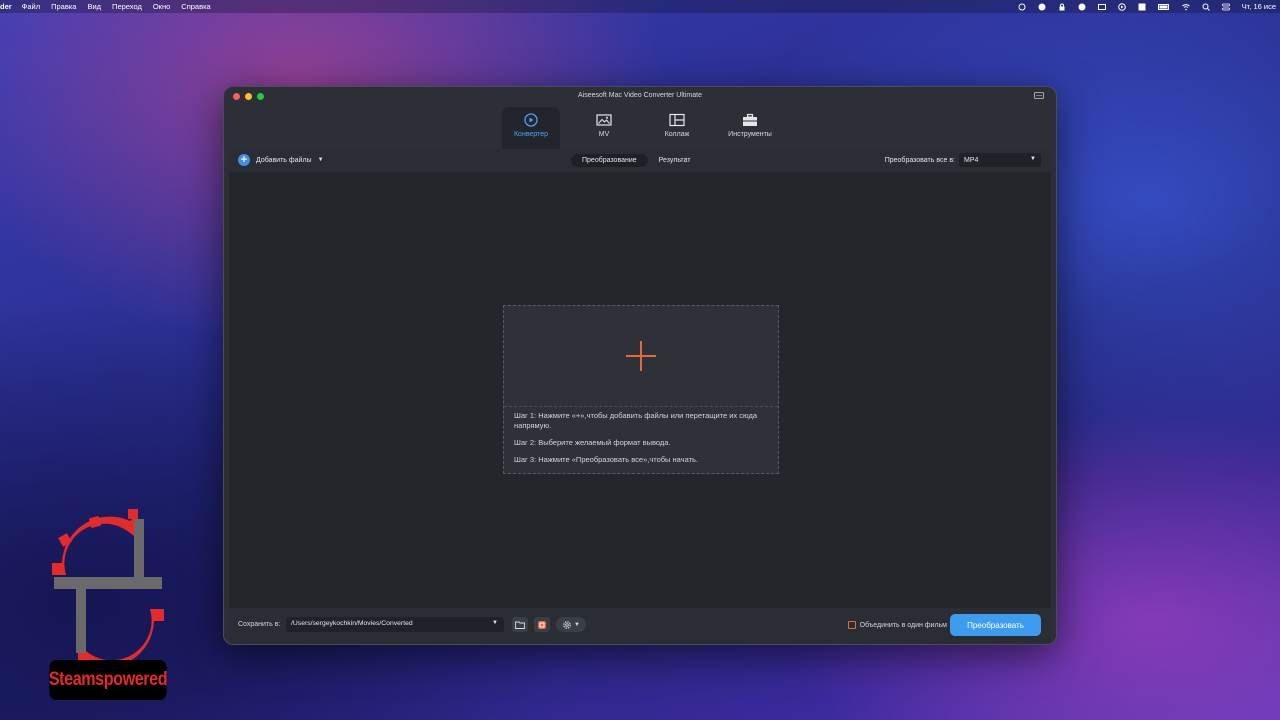  Describe the element at coordinates (531, 120) in the screenshot. I see `converter-icon` at that location.